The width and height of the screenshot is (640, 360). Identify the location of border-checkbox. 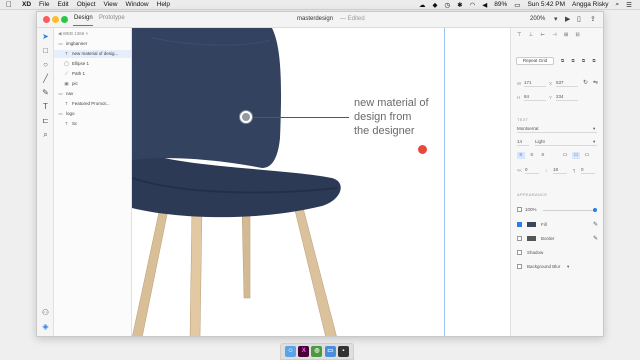
(519, 238).